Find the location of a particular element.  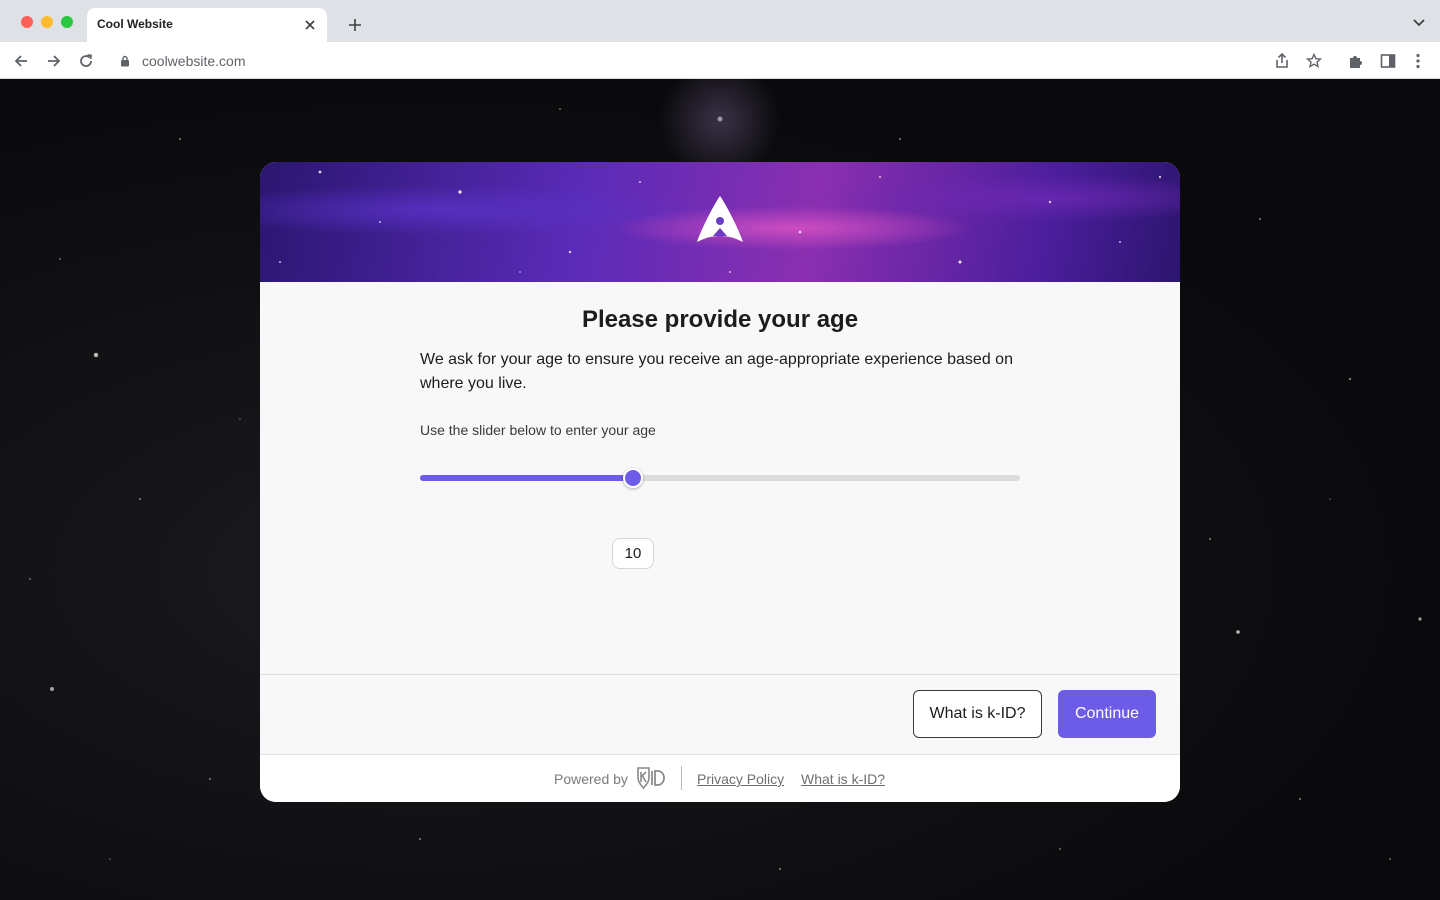

browser-toolbar: coolwebsite.com is located at coordinates (720, 60).